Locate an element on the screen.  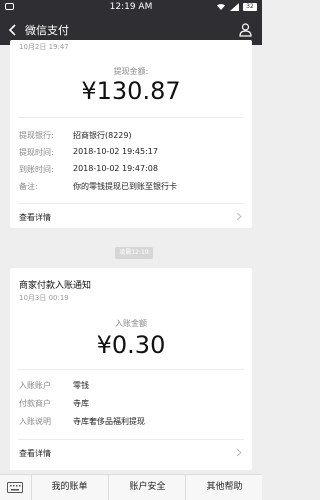
amount-value: ¥0.30 is located at coordinates (131, 345).